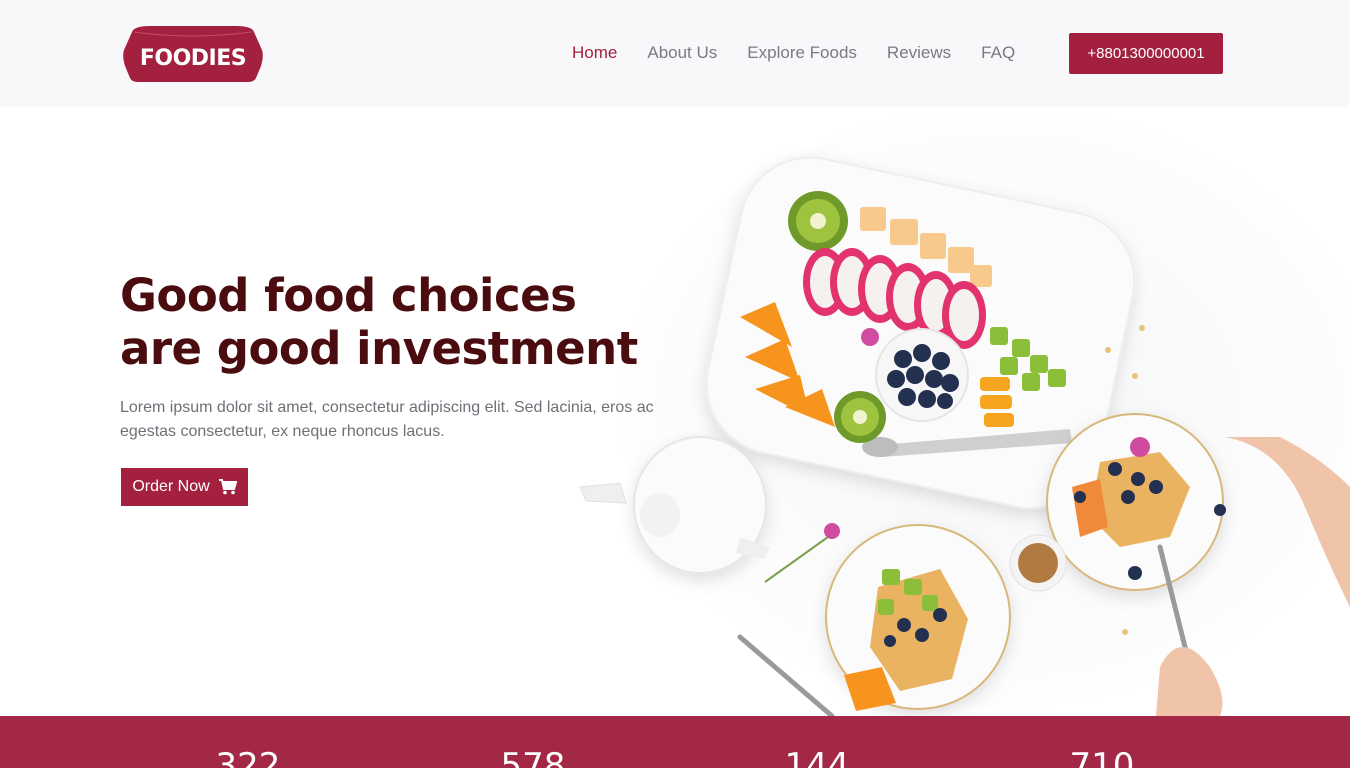  I want to click on order-now-button: Order Now, so click(184, 487).